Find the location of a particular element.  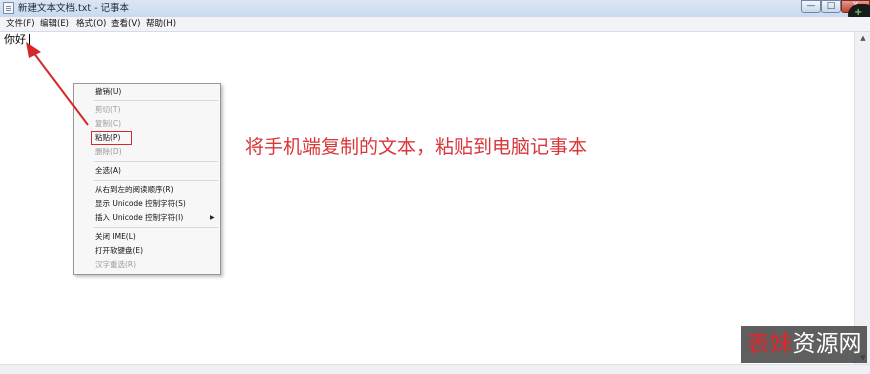

watermark-part2: 资源网 is located at coordinates (827, 344).